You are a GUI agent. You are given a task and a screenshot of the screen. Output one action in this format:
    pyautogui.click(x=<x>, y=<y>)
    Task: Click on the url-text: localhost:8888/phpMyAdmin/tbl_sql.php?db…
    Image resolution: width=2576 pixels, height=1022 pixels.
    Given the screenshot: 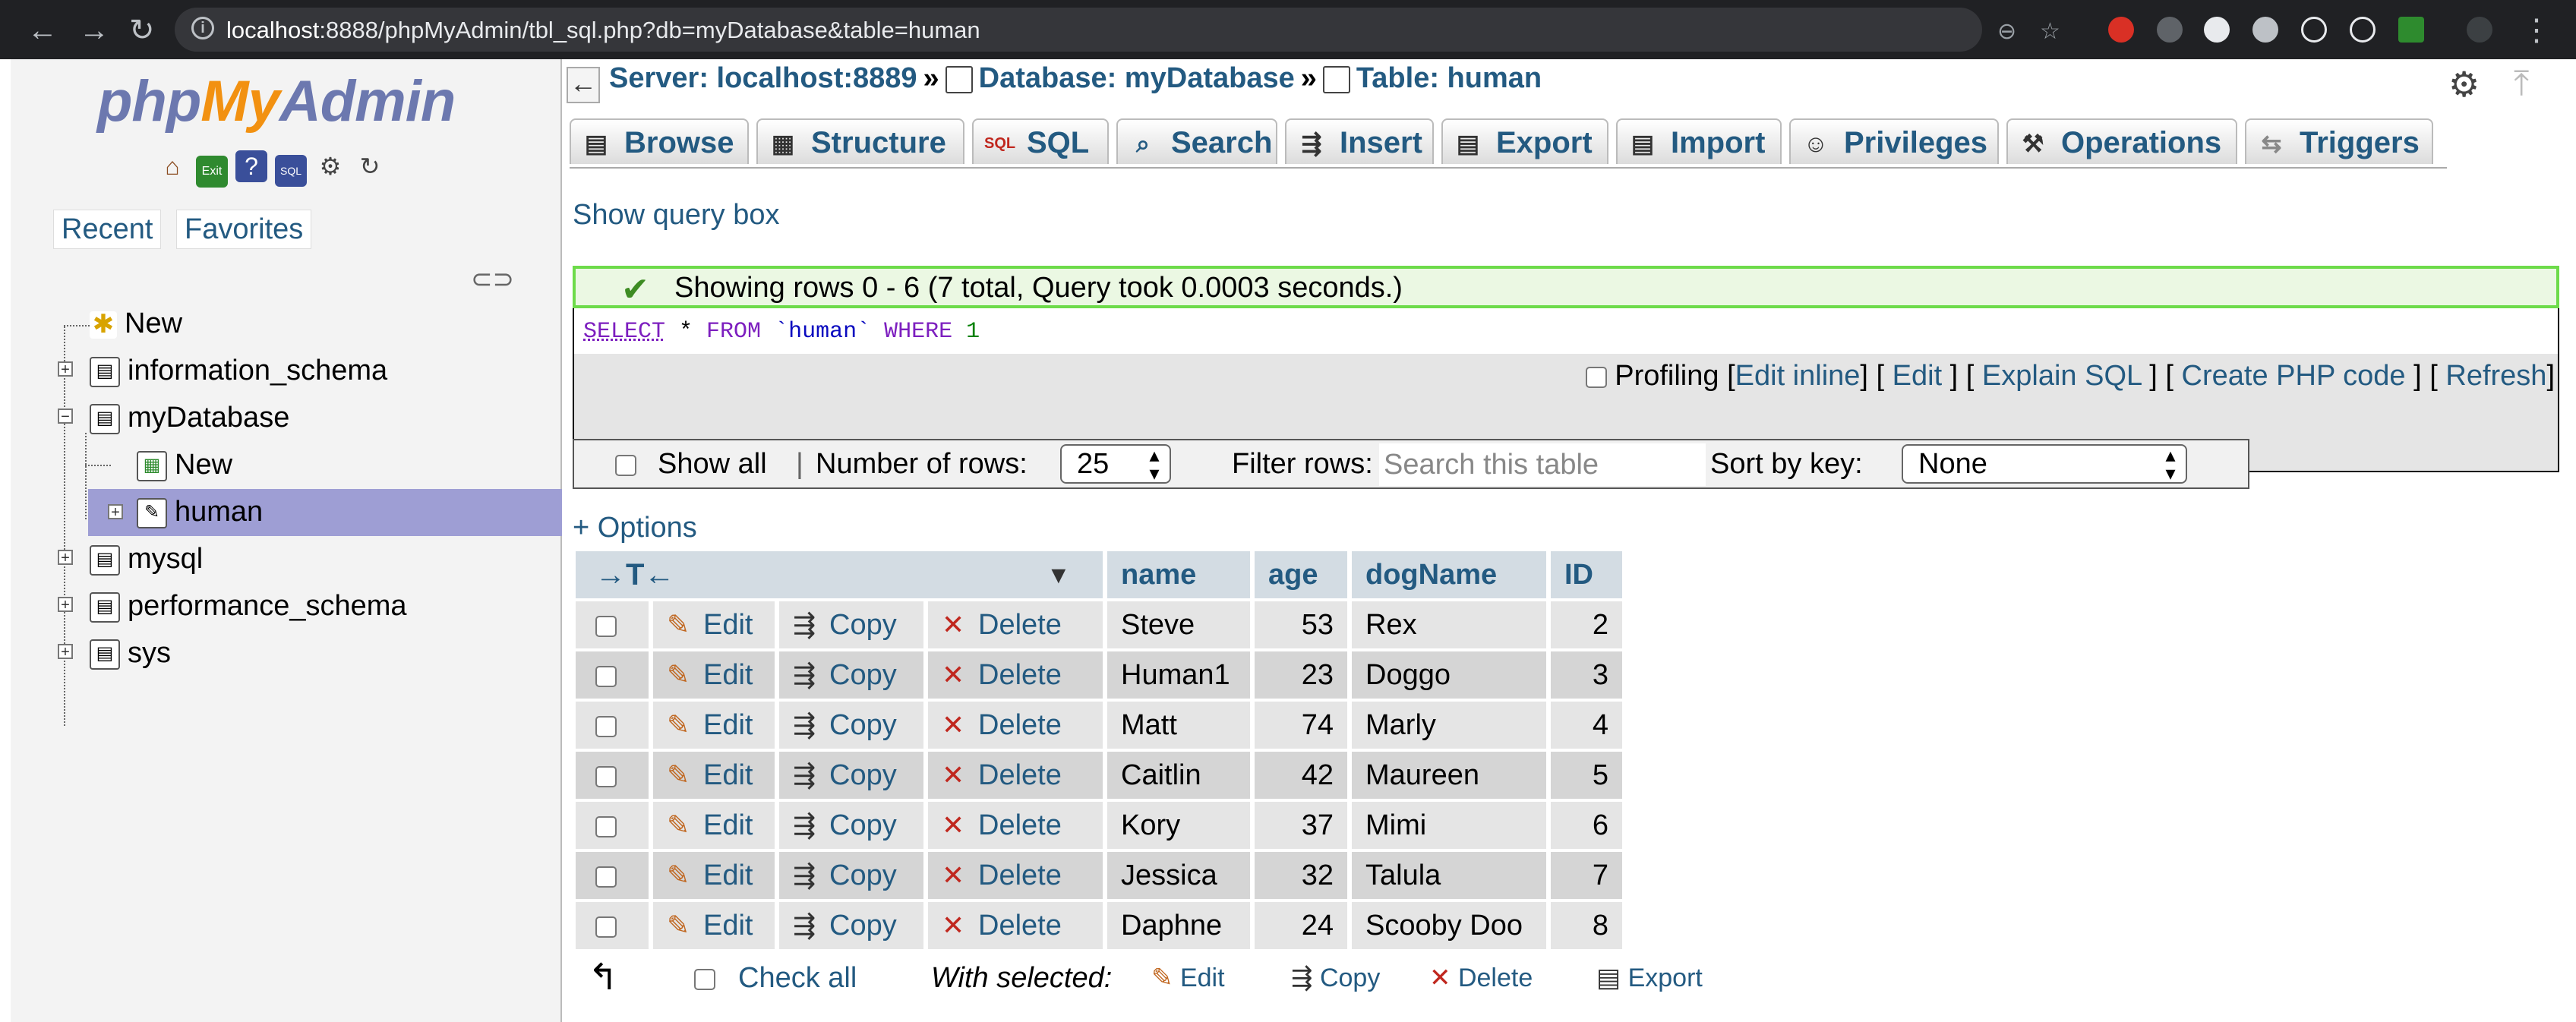 What is the action you would take?
    pyautogui.click(x=603, y=30)
    